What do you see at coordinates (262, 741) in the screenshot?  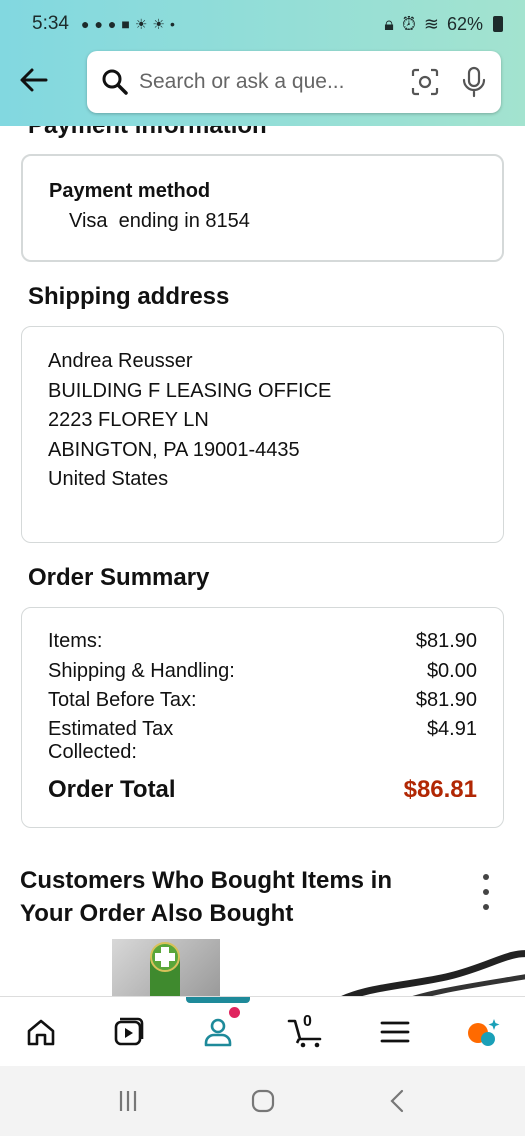 I see `summary-row: Estimated Tax Collected: $4.91` at bounding box center [262, 741].